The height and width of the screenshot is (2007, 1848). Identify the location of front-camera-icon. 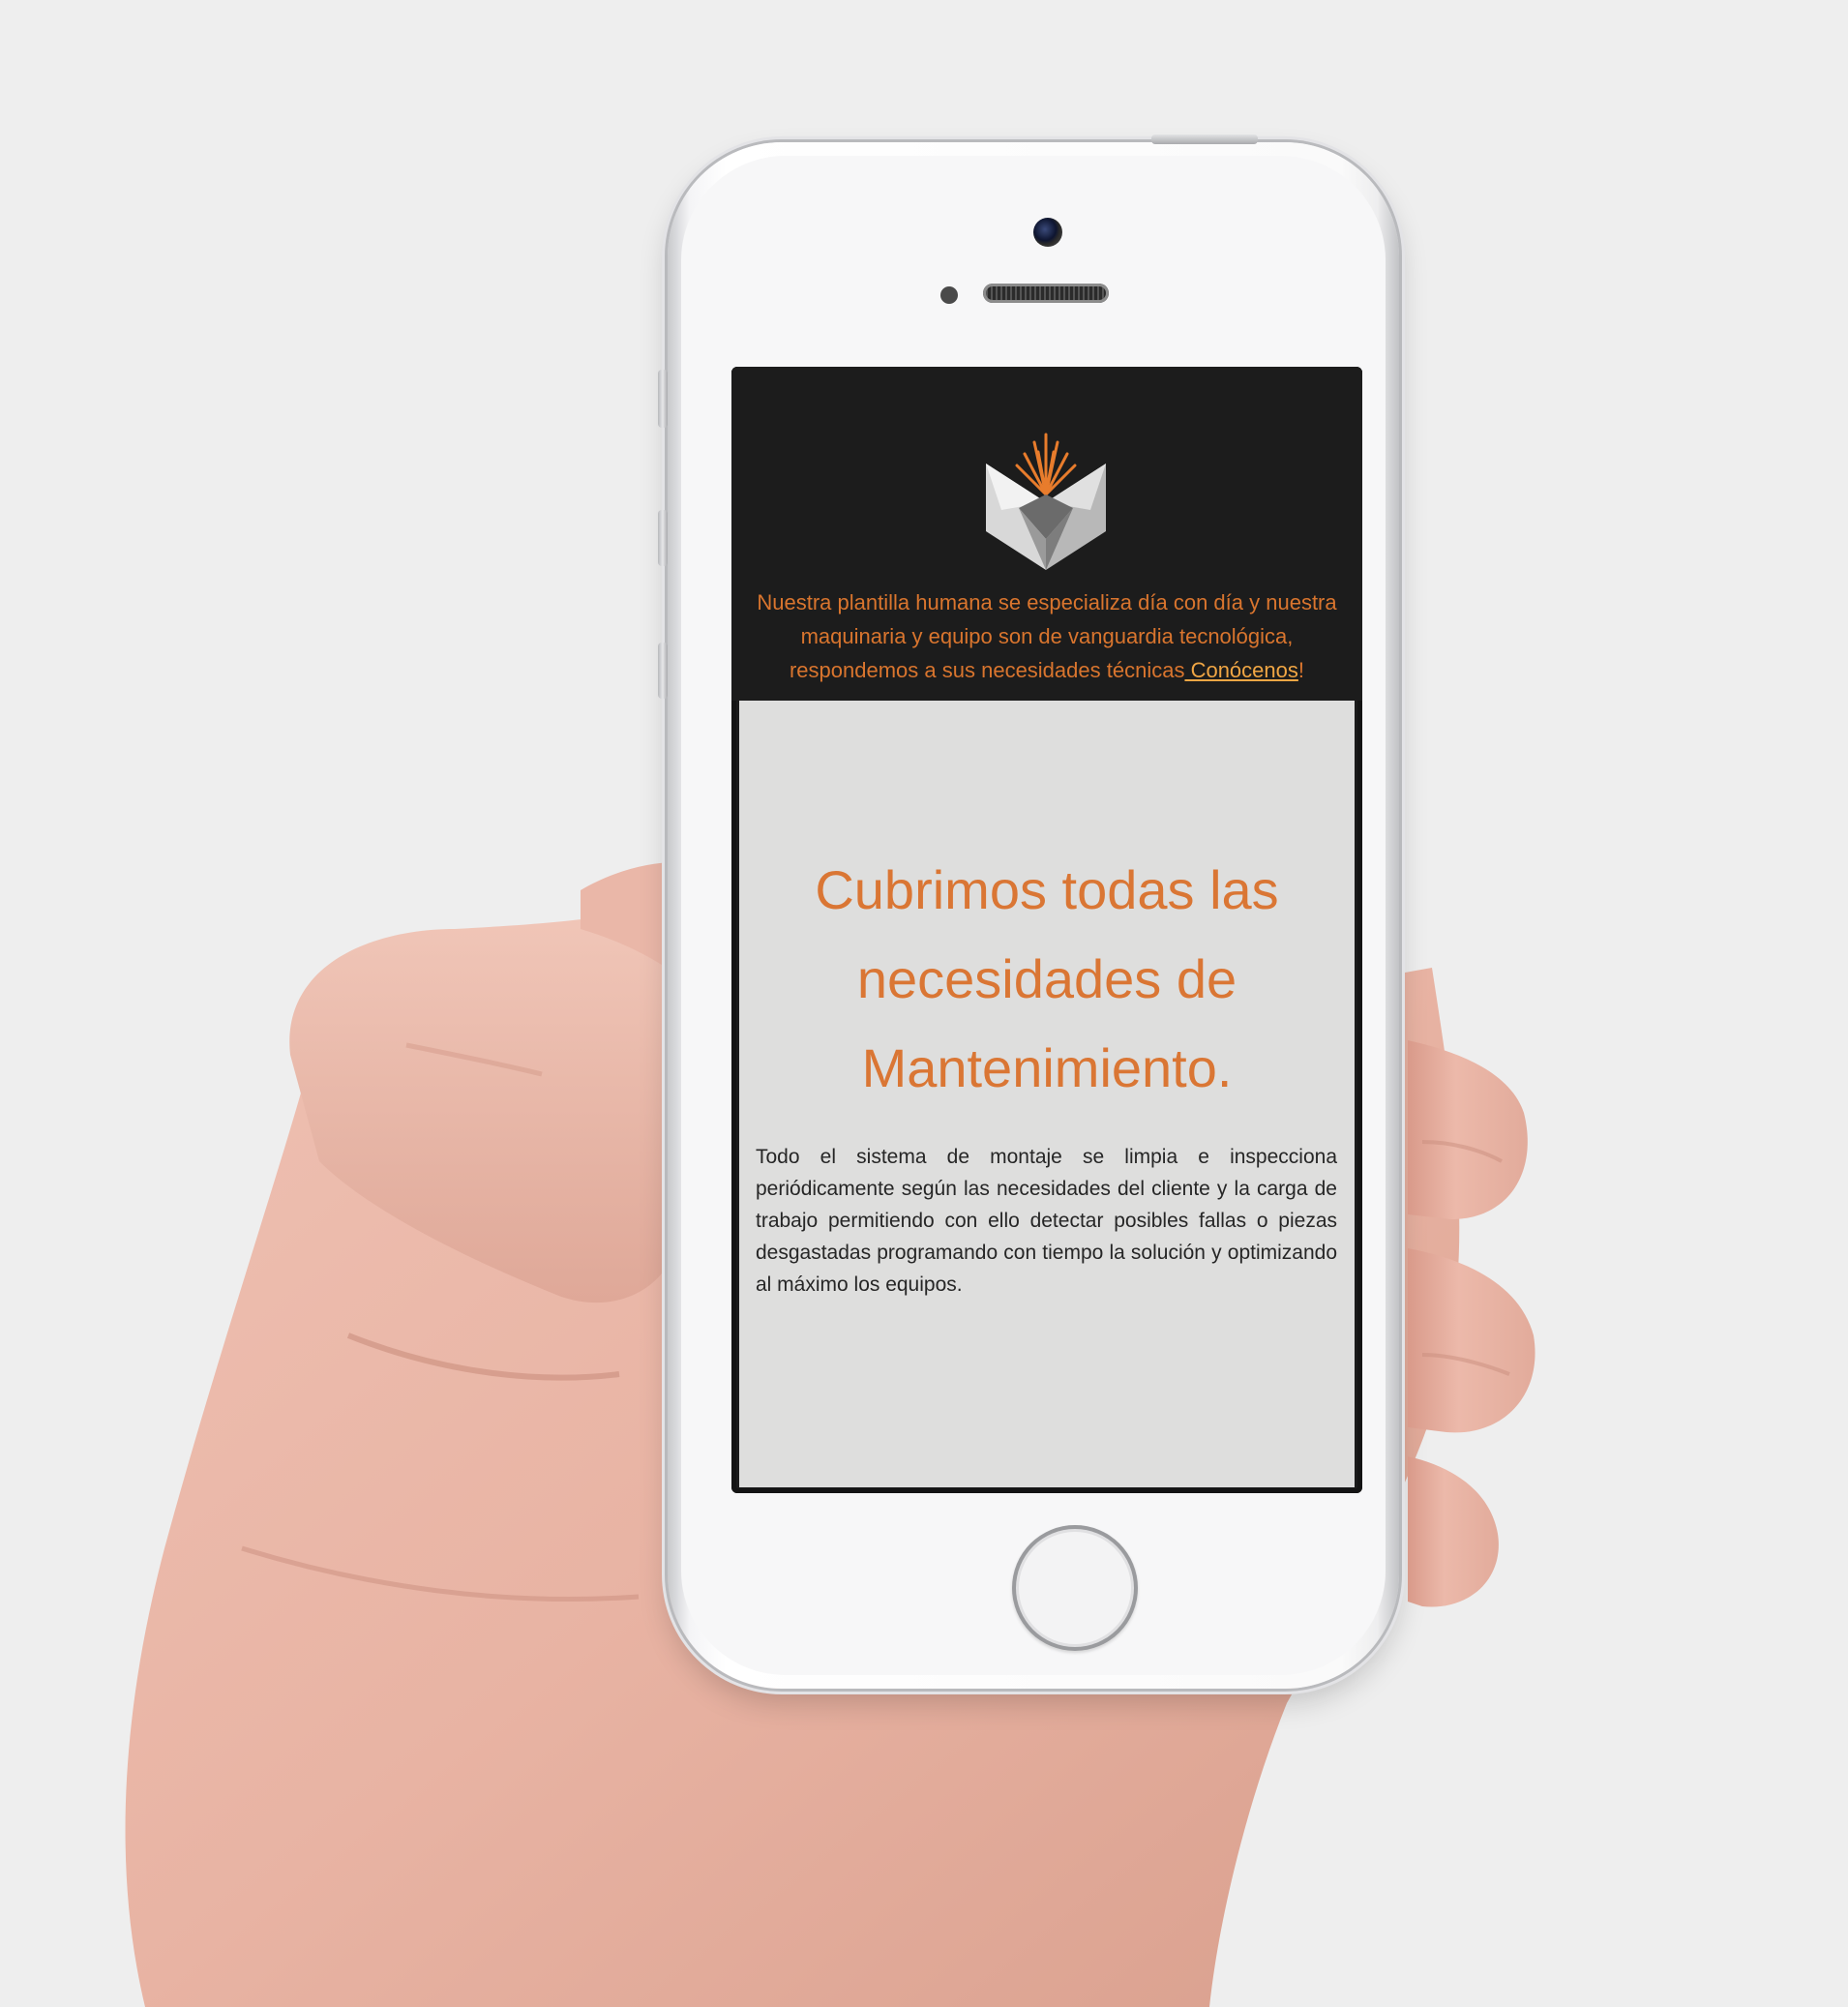
(1047, 232).